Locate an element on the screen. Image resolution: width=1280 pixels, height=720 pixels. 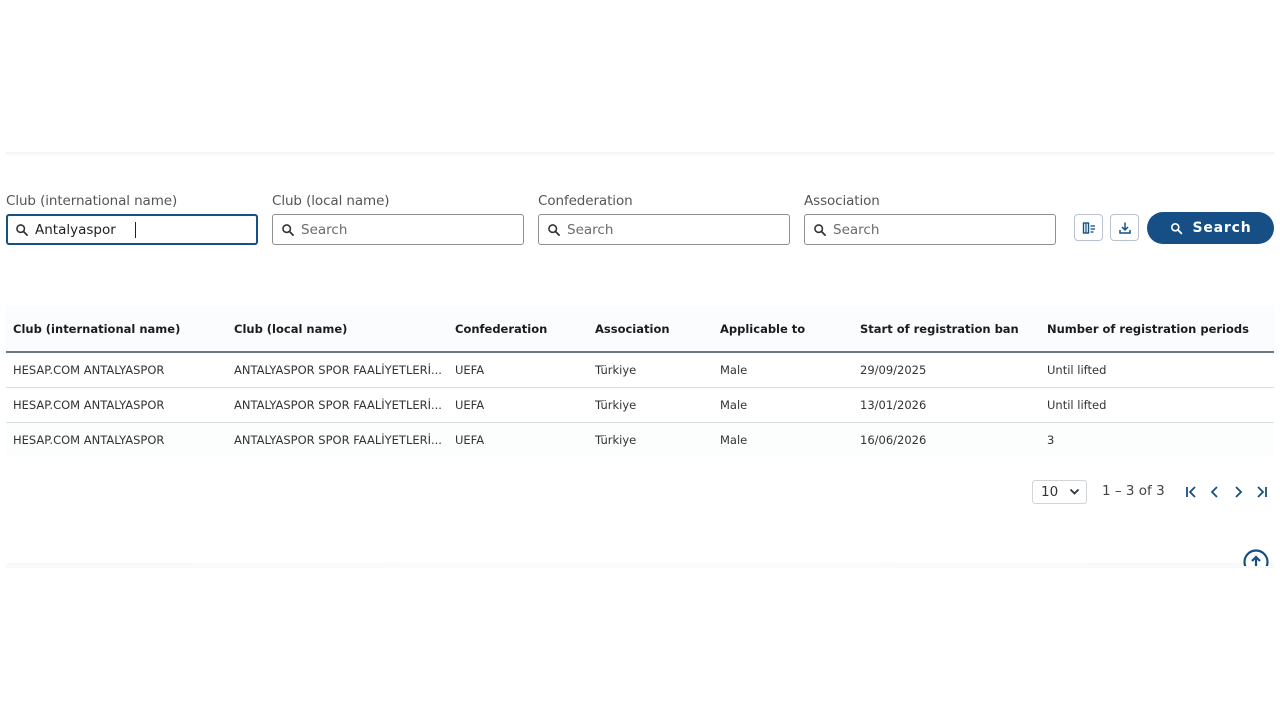
club-local-input-box is located at coordinates (398, 229).